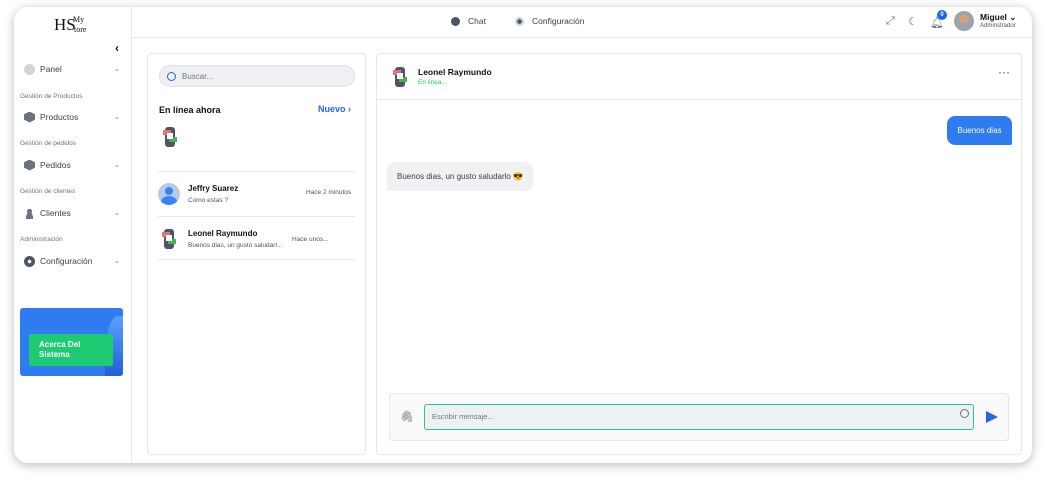 This screenshot has height=482, width=1046. What do you see at coordinates (59, 117) in the screenshot?
I see `sidebar-item-label: Productos` at bounding box center [59, 117].